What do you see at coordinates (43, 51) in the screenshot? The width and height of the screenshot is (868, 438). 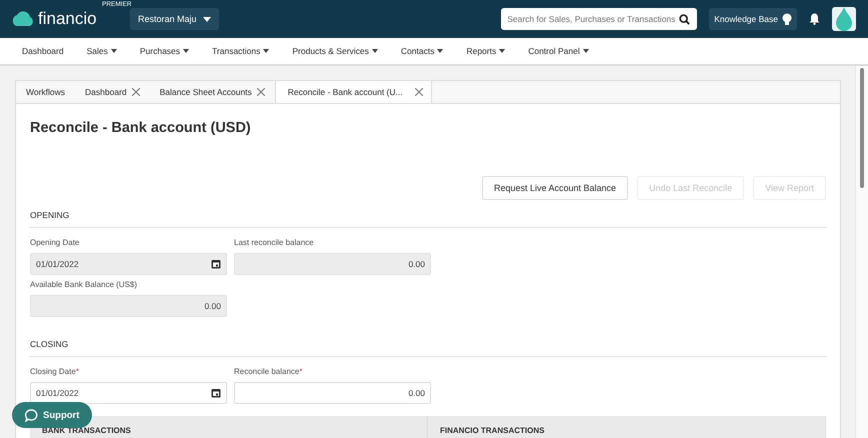 I see `menu-item: Dashboard` at bounding box center [43, 51].